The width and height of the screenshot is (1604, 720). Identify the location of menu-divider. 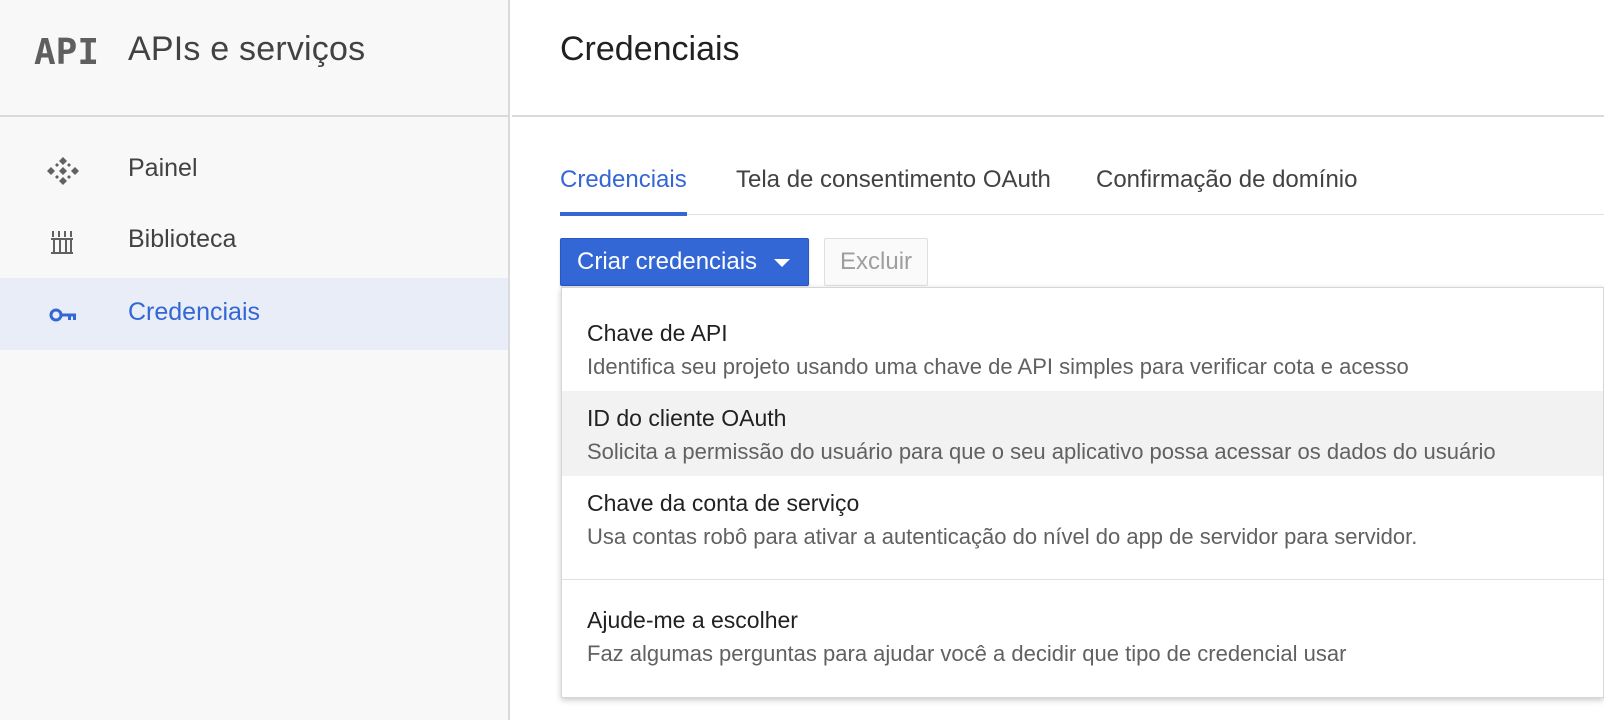
(1082, 579).